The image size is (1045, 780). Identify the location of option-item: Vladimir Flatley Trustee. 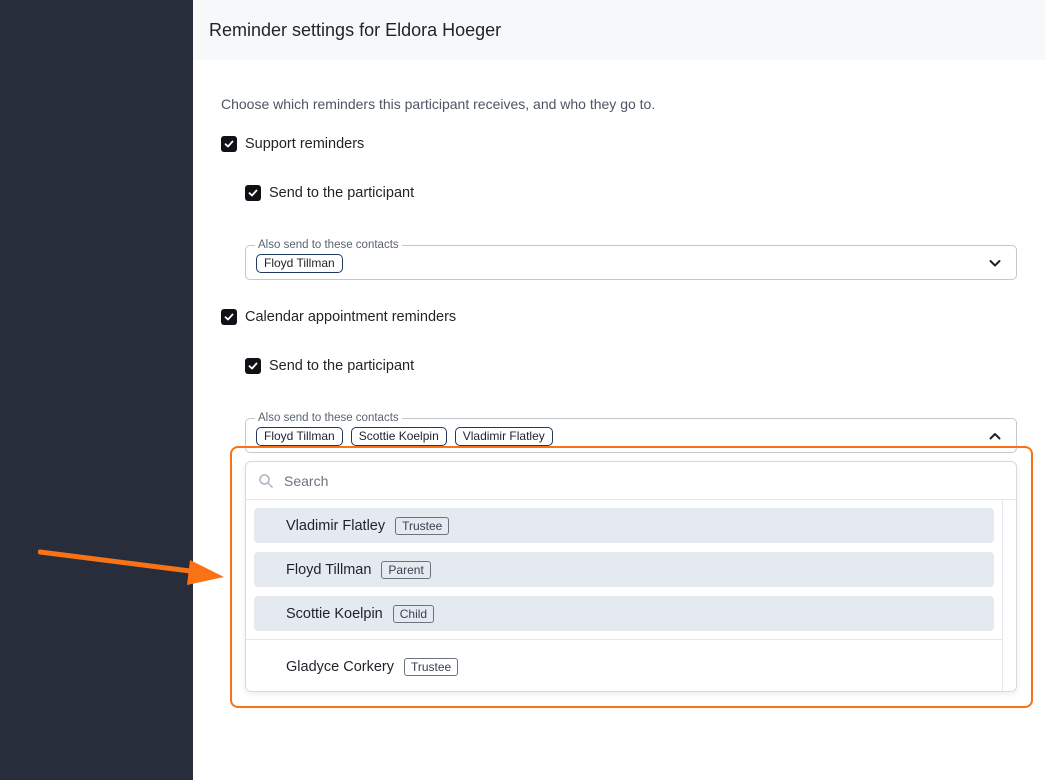
(624, 525).